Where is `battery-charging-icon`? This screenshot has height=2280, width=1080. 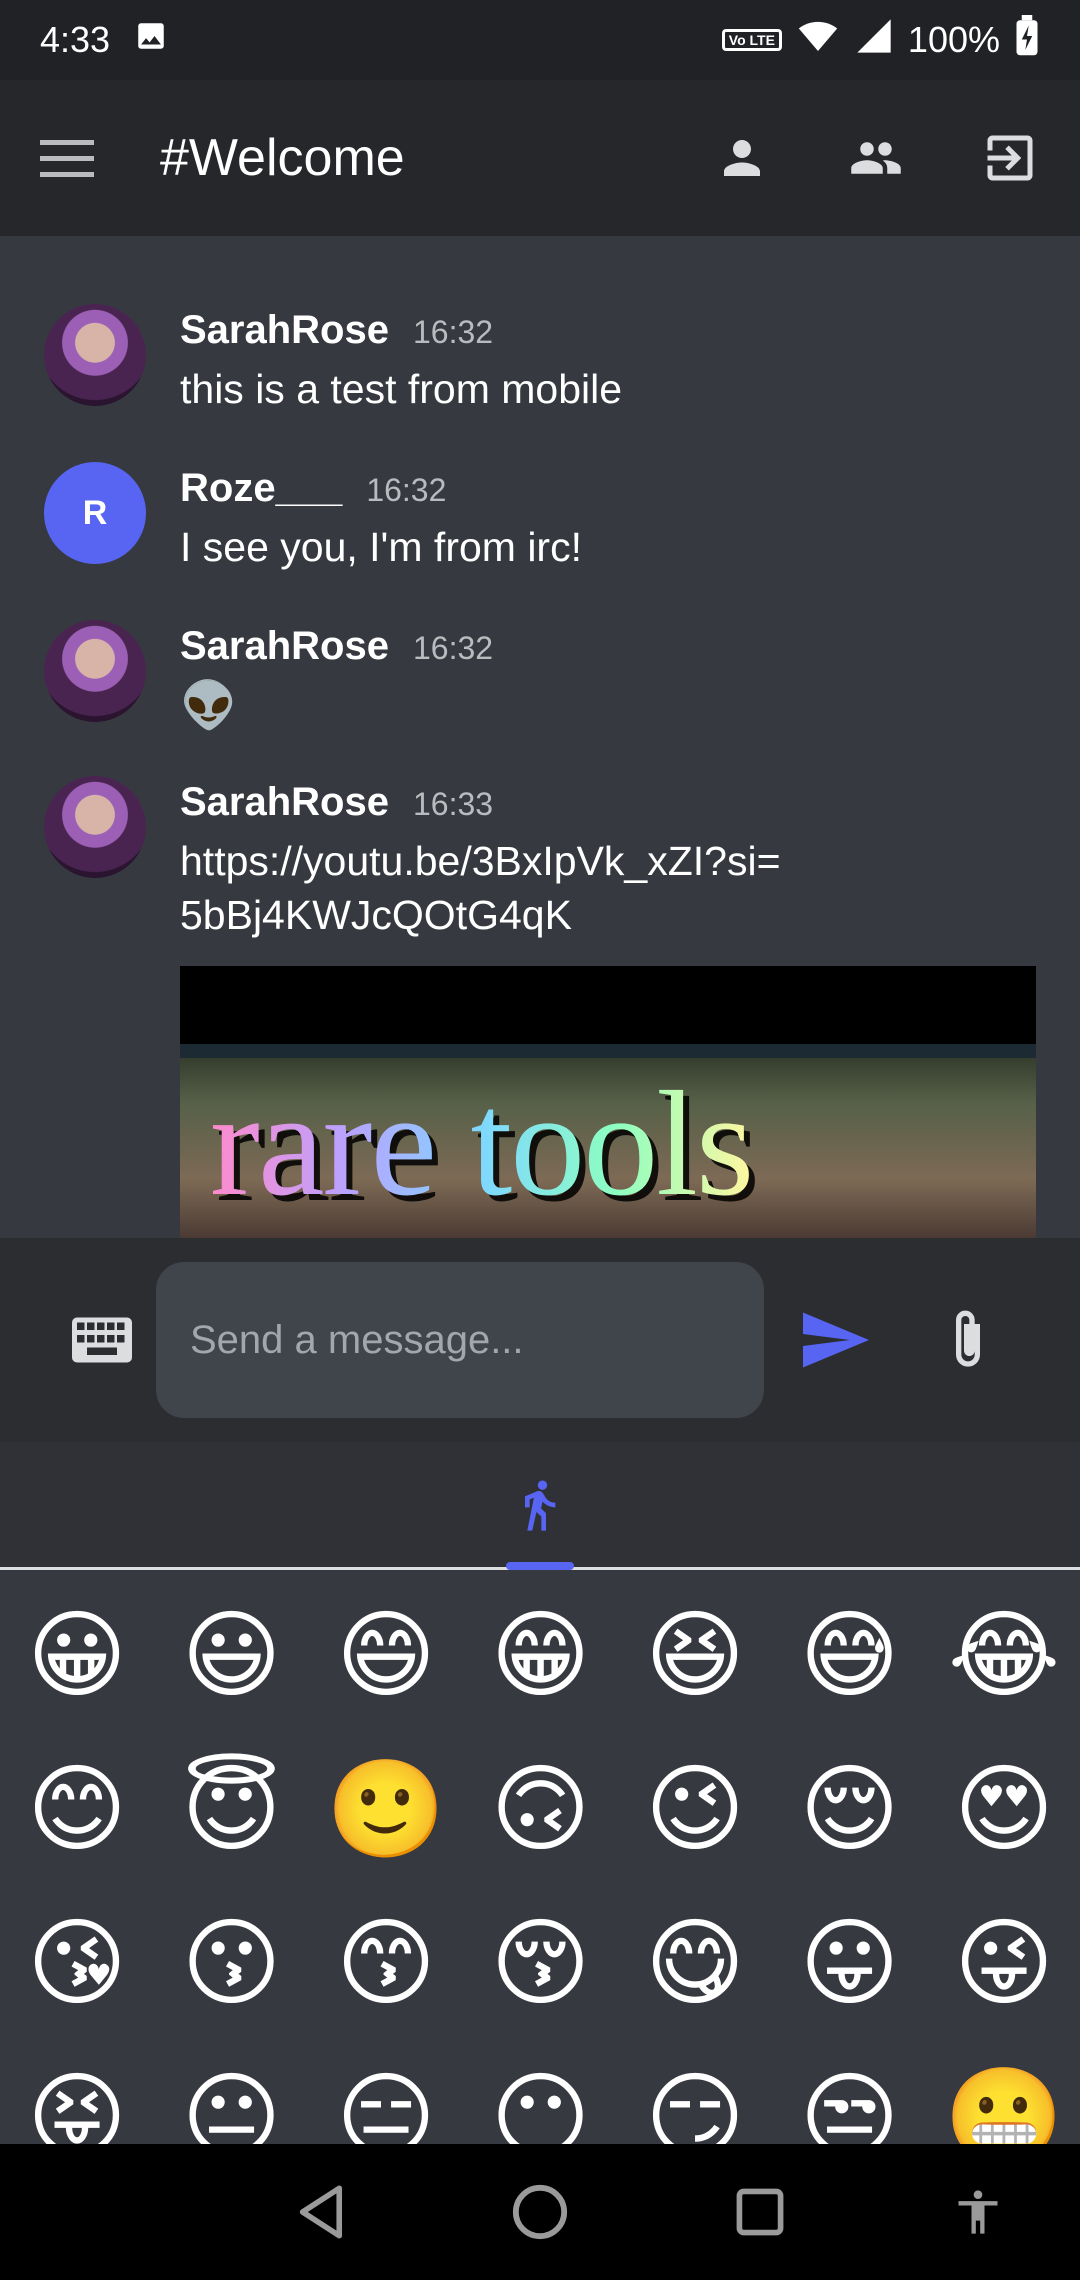
battery-charging-icon is located at coordinates (1027, 40).